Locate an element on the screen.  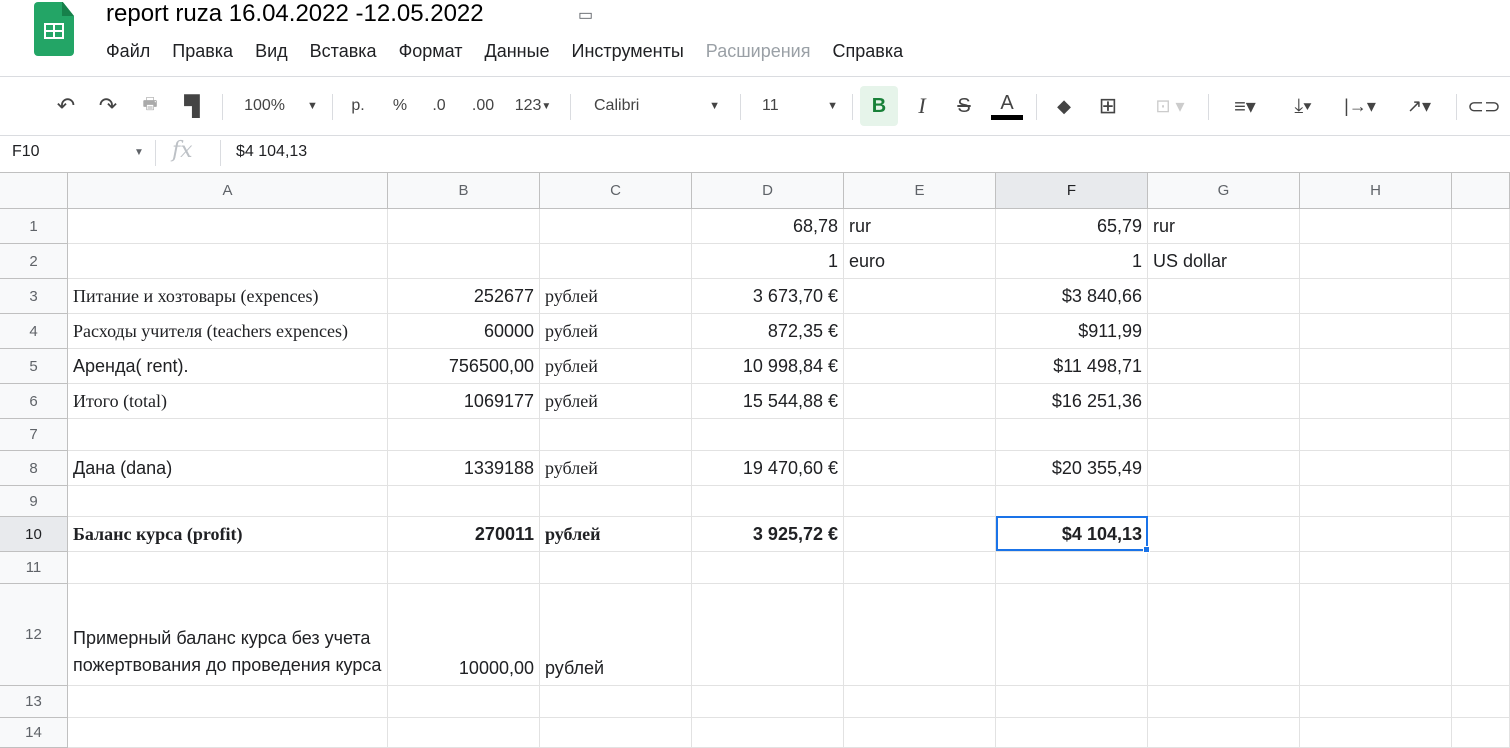
cell-F4: $911,99 is located at coordinates (1072, 331).